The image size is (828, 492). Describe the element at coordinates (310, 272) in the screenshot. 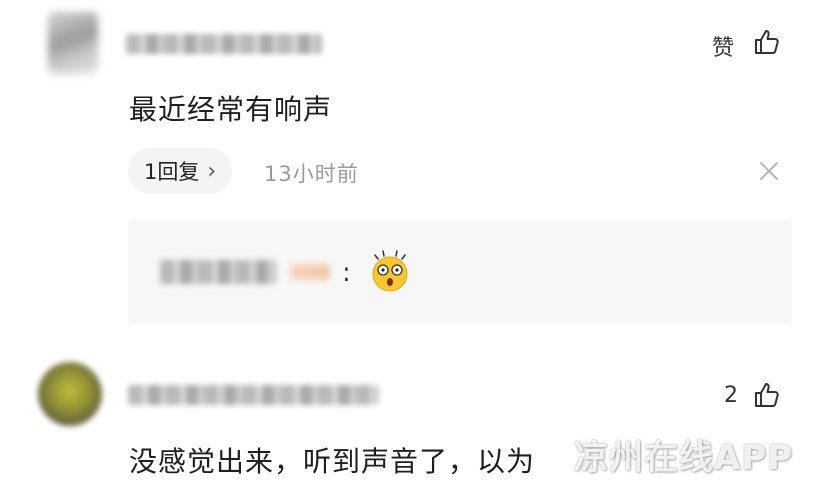

I see `author-tag-obscured` at that location.